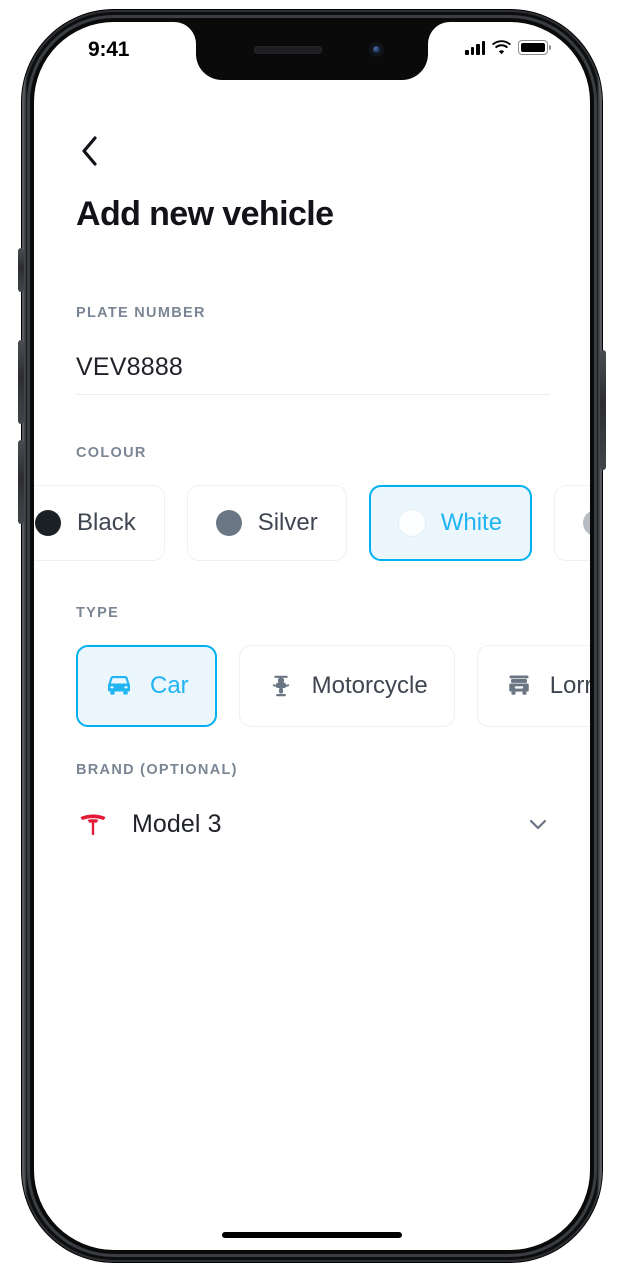 Image resolution: width=624 pixels, height=1272 pixels. I want to click on type-option-label: Motorcycle, so click(369, 685).